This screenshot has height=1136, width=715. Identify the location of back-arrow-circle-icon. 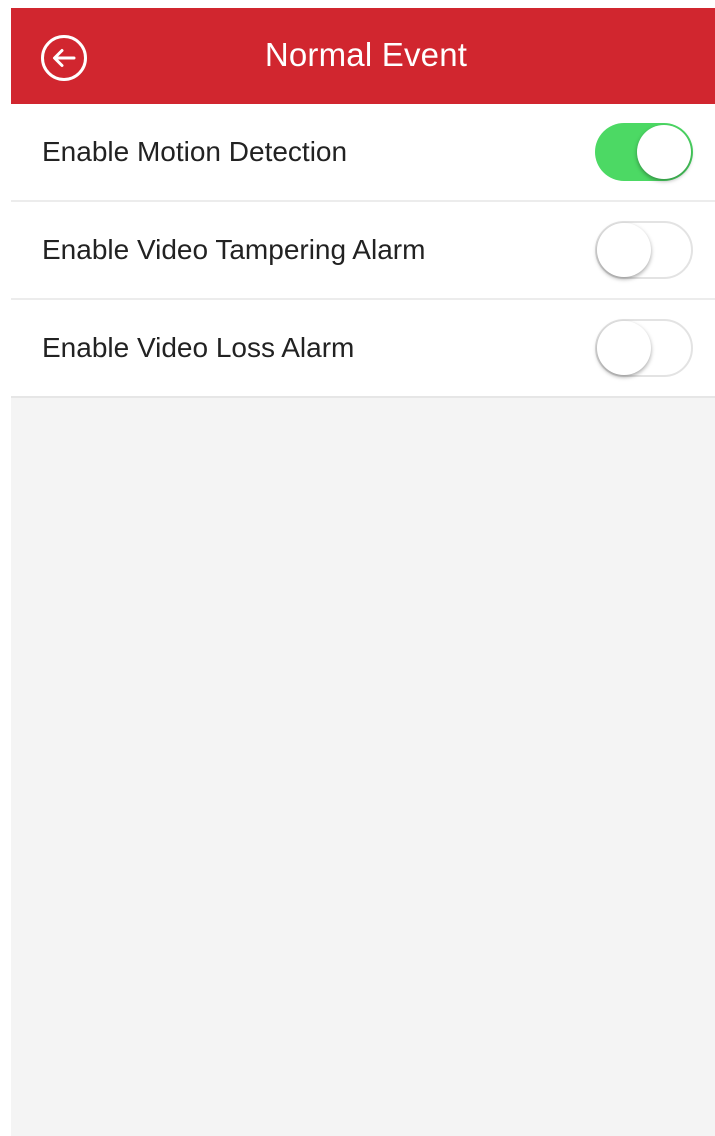
(64, 58).